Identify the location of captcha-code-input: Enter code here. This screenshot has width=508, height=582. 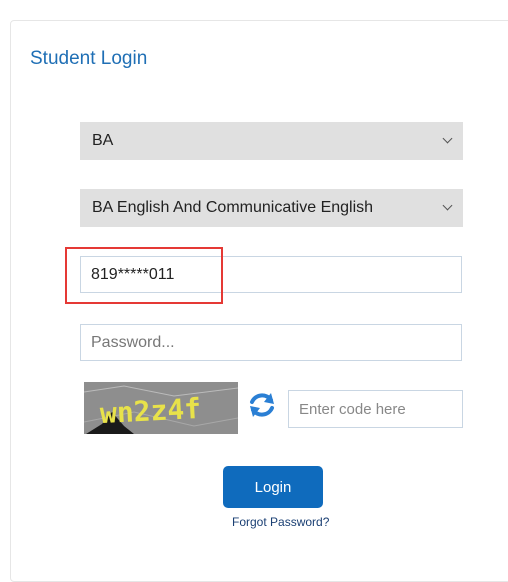
(375, 409).